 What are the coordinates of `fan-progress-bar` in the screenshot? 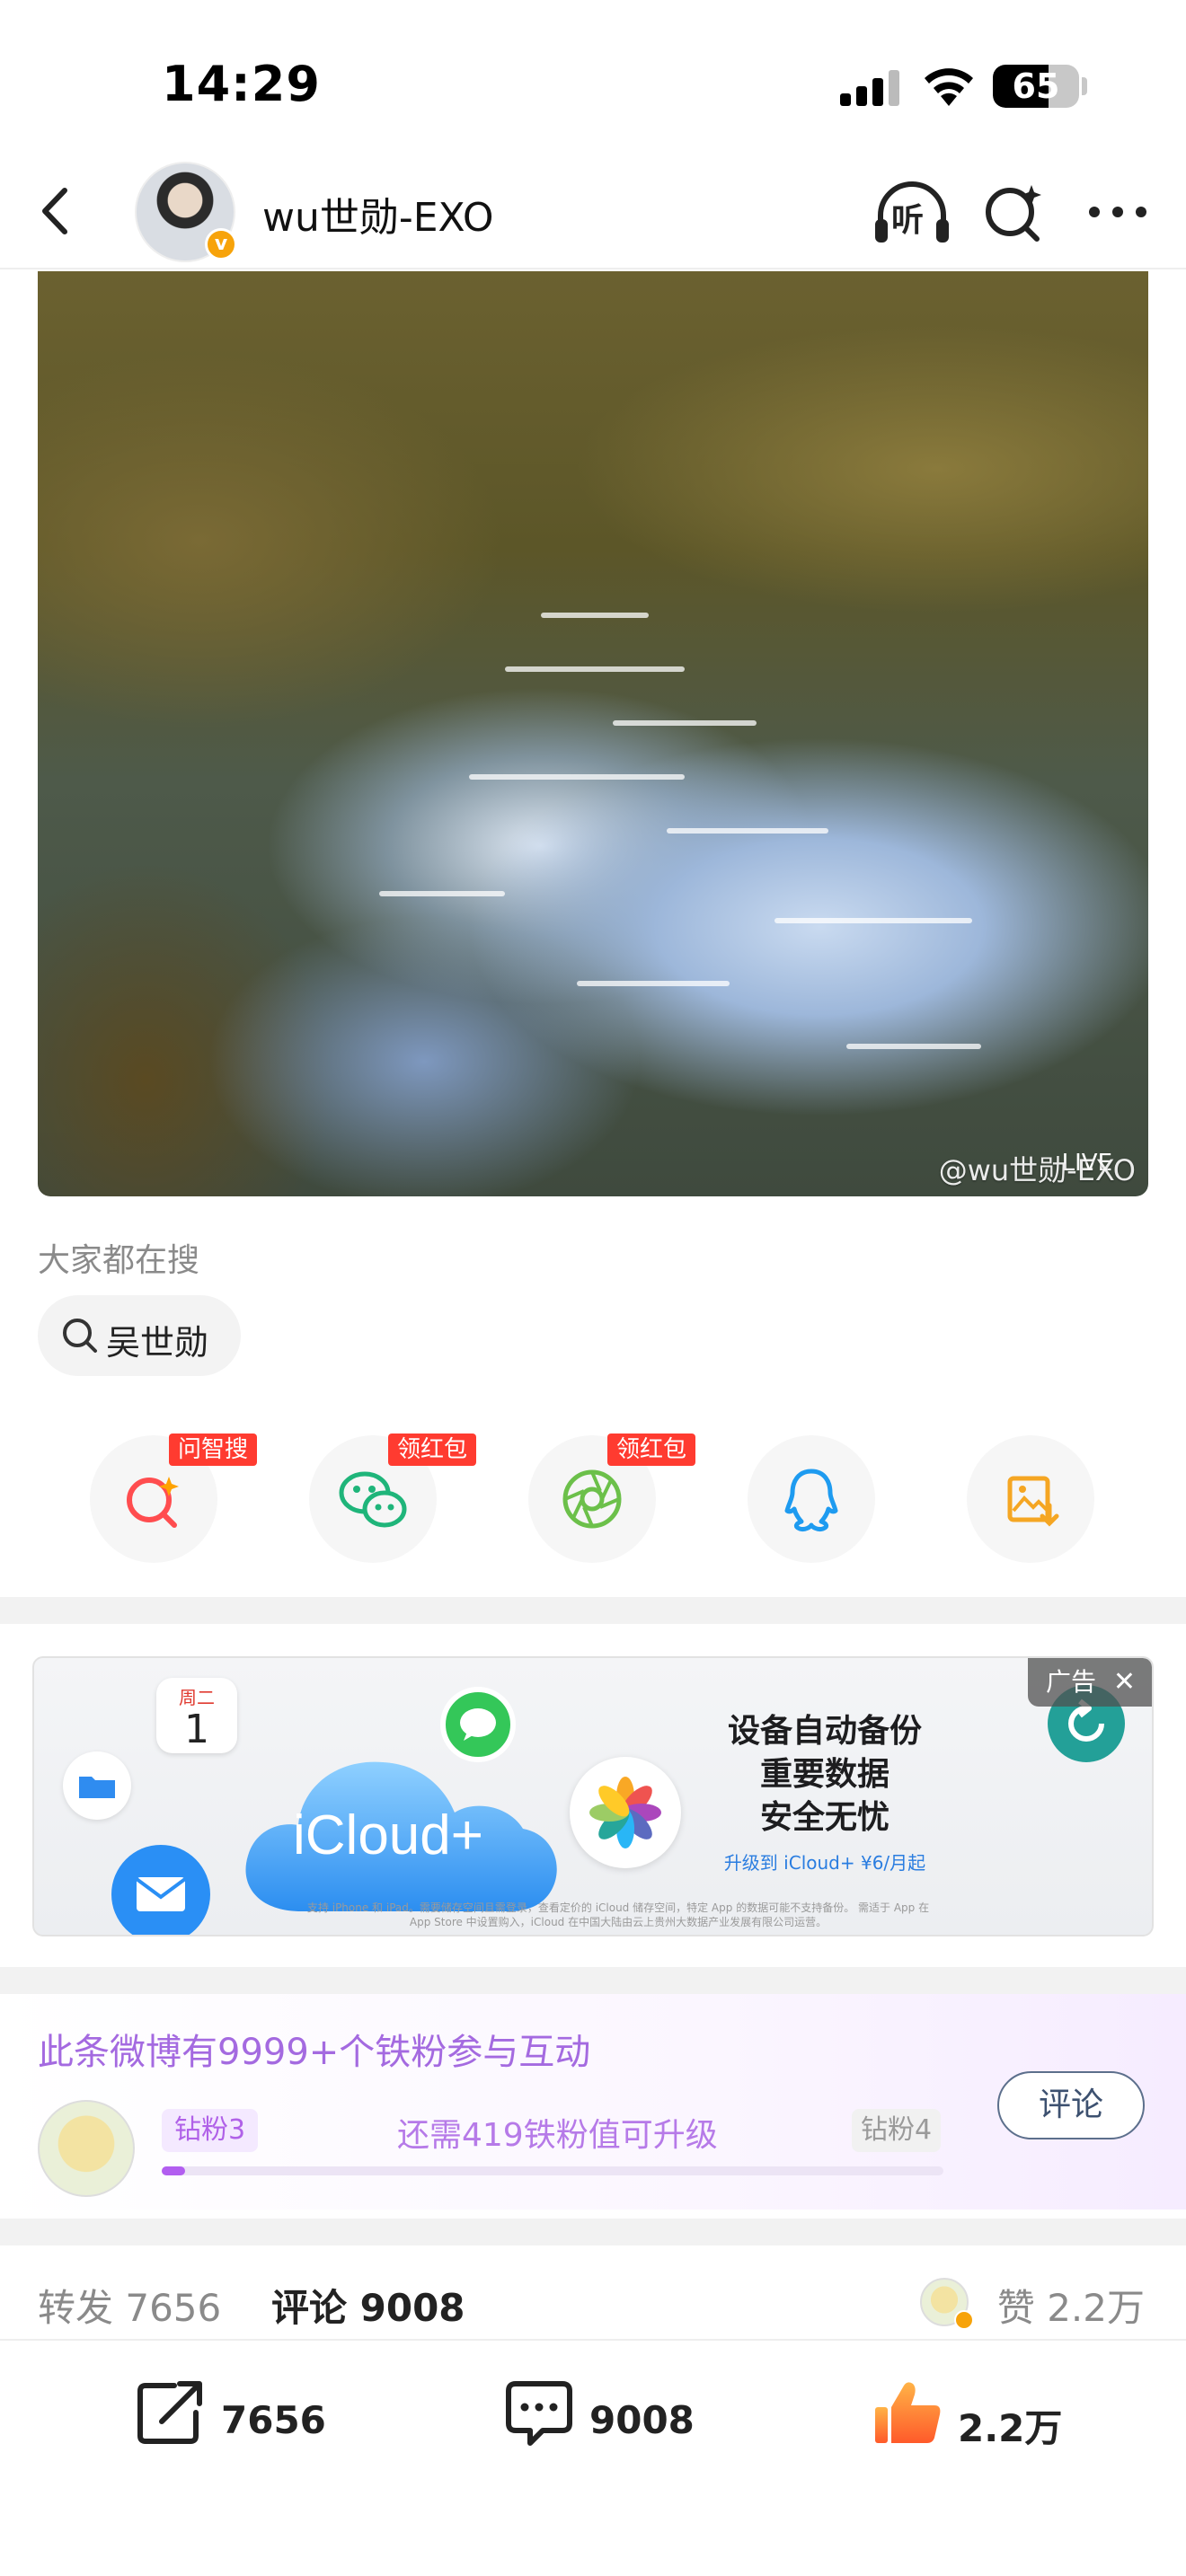 It's located at (552, 2170).